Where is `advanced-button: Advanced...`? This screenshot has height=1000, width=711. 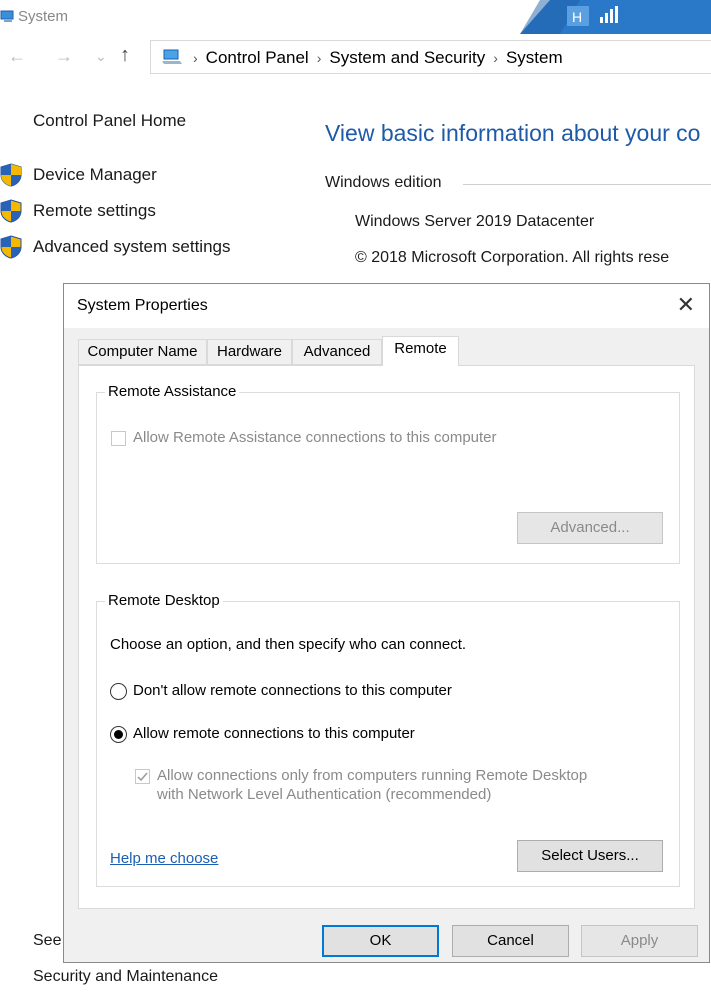 advanced-button: Advanced... is located at coordinates (590, 528).